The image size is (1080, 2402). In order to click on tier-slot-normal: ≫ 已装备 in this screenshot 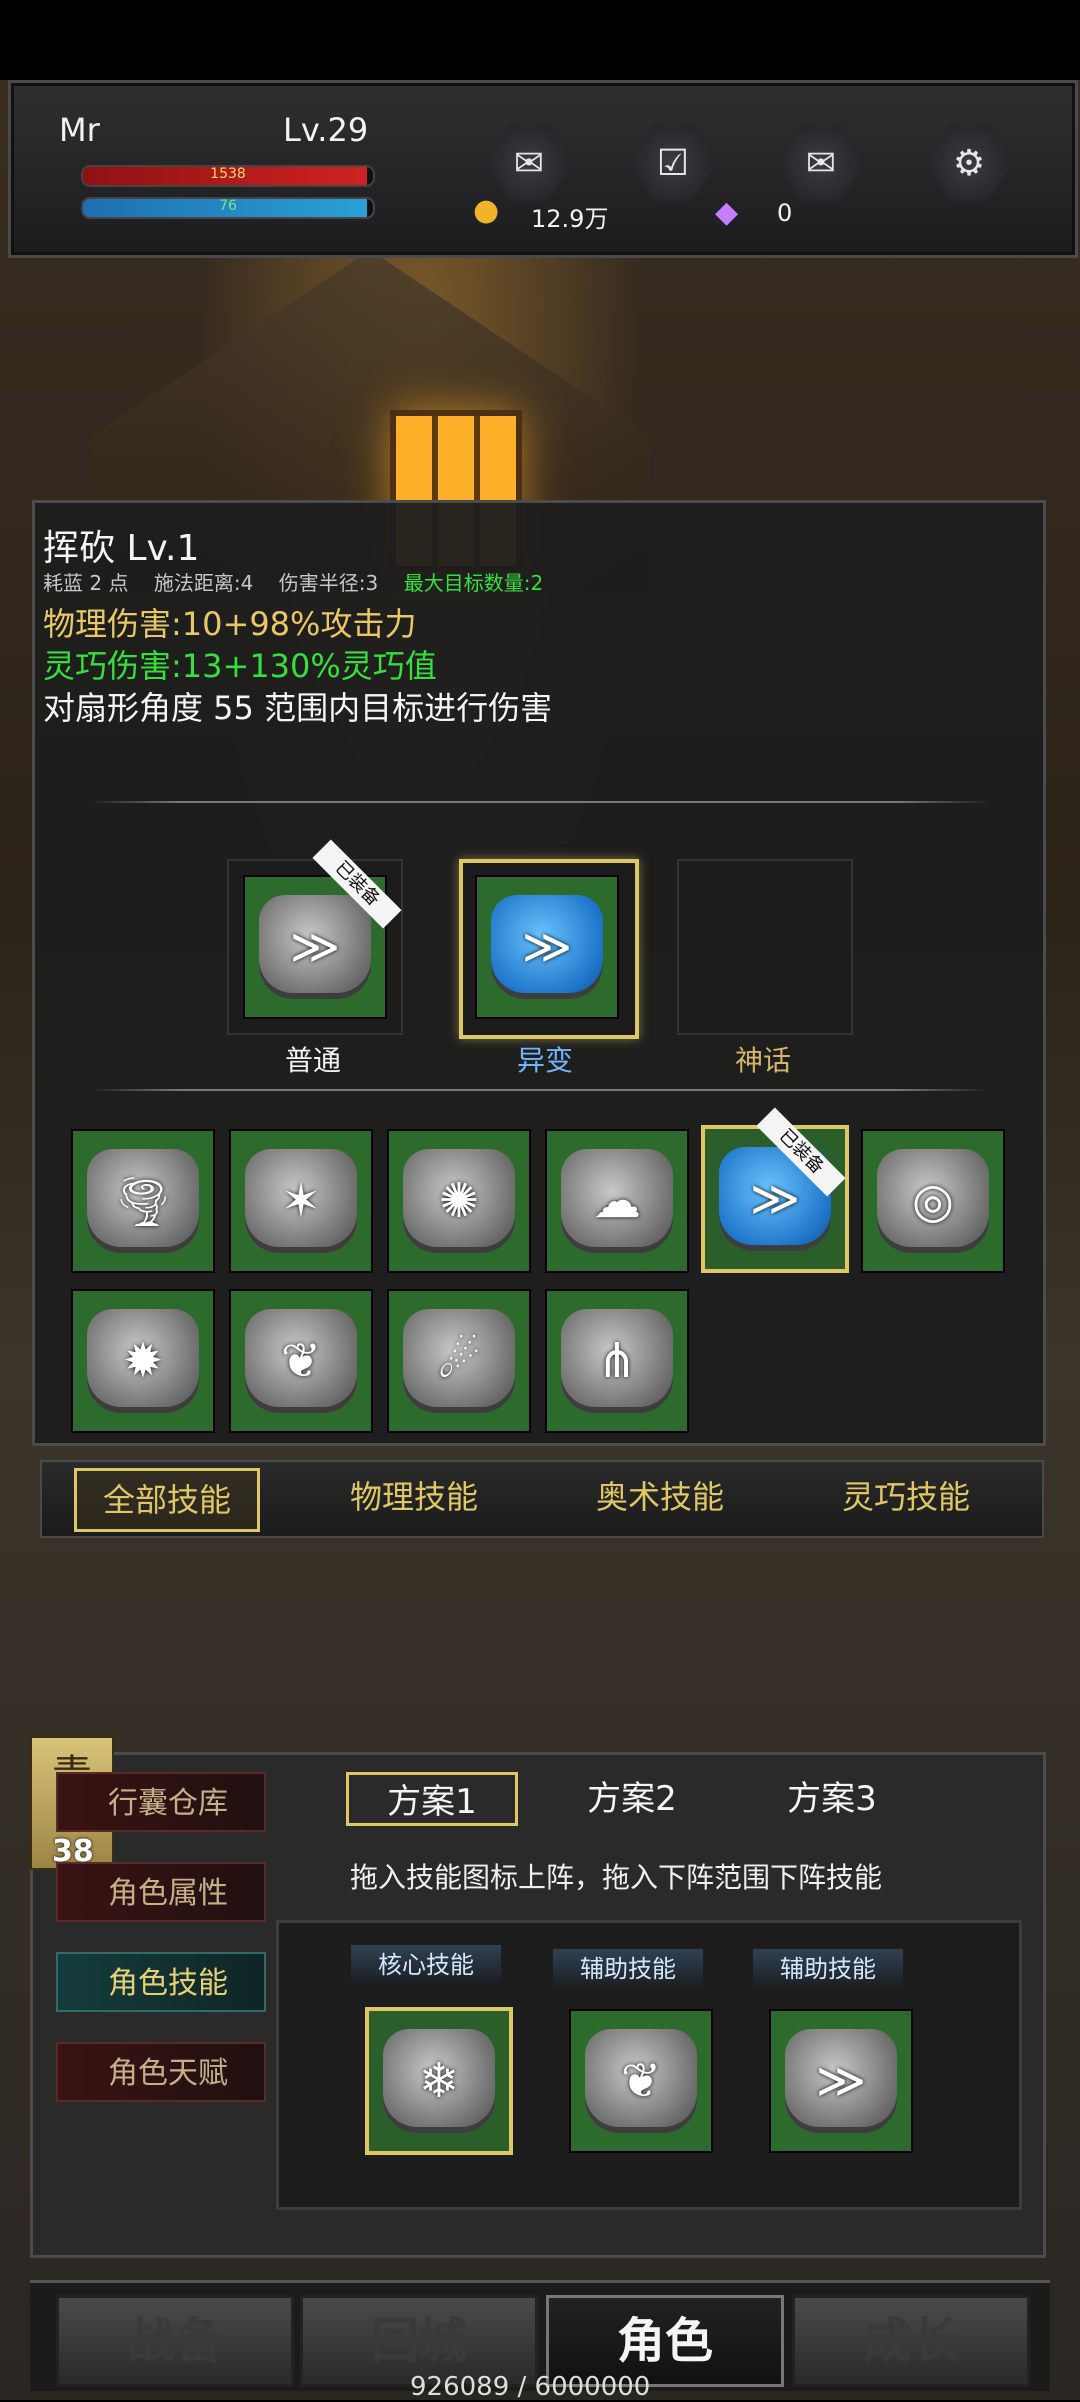, I will do `click(315, 937)`.